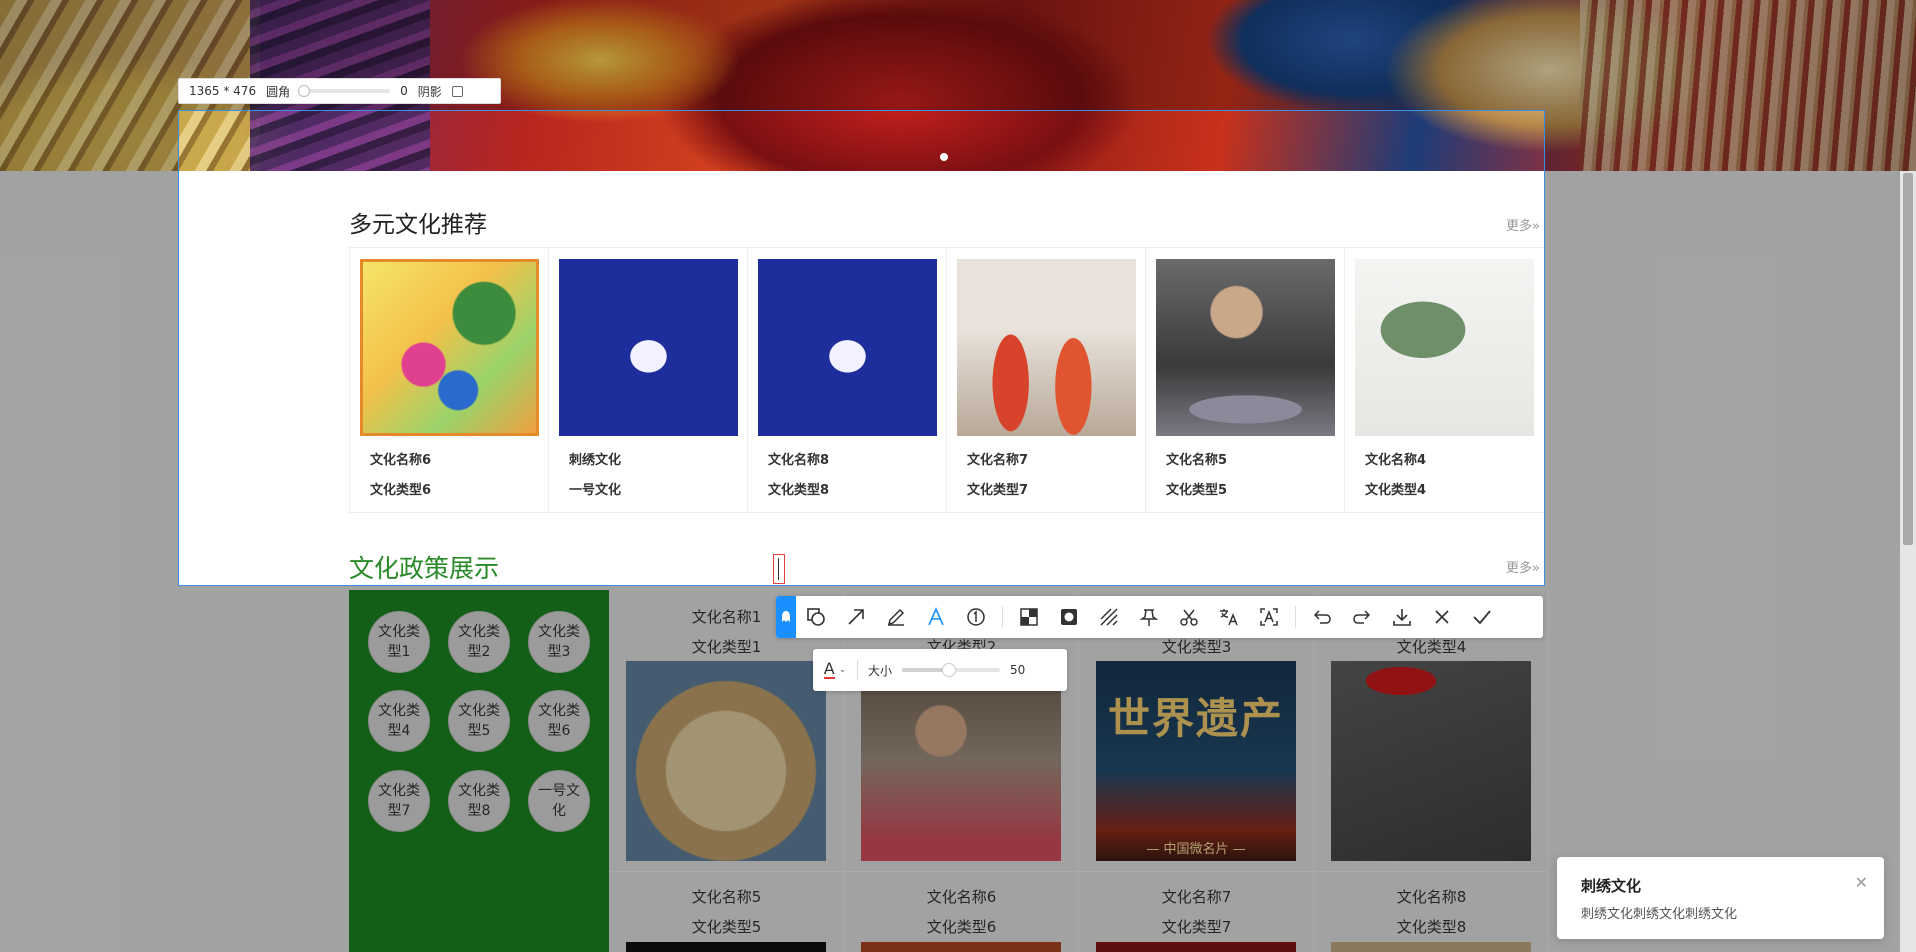 The image size is (1916, 952). I want to click on font-color-picker: A ⌄, so click(835, 670).